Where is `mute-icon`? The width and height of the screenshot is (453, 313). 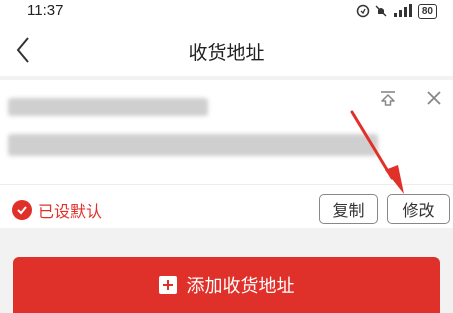 mute-icon is located at coordinates (381, 11).